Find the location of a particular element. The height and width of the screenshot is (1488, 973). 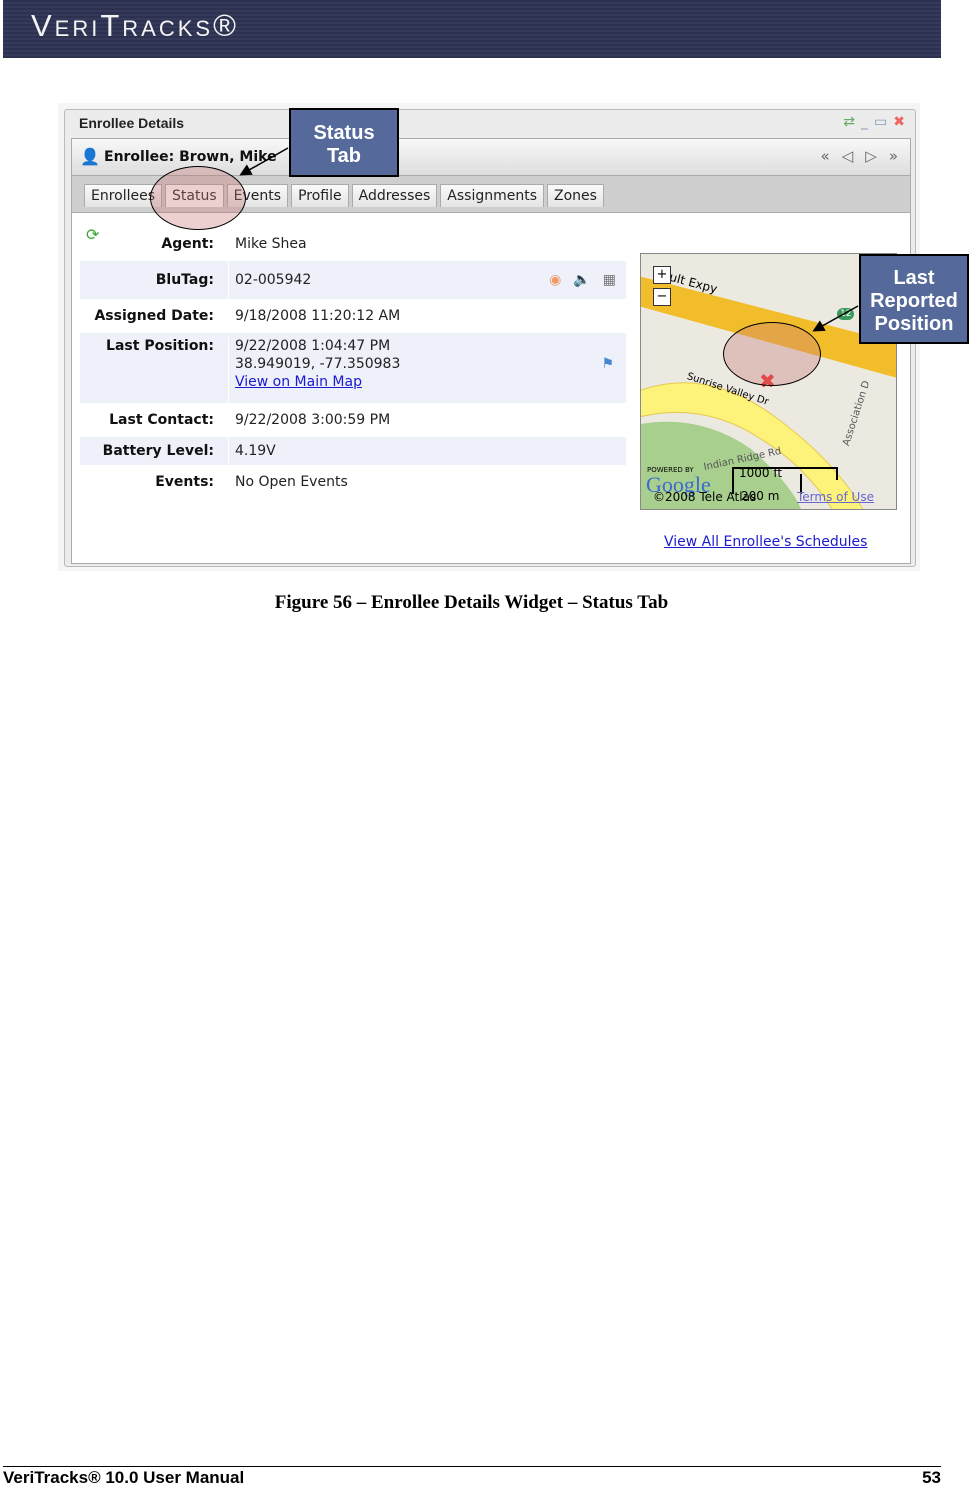

page-number: 53 is located at coordinates (931, 1477).